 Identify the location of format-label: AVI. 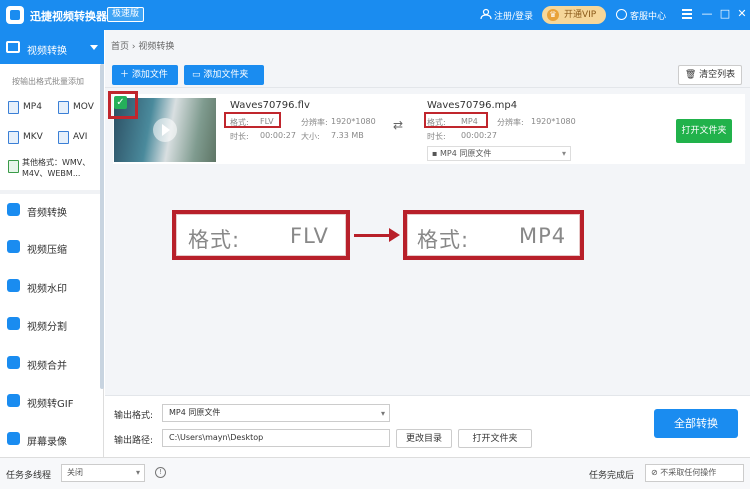
(80, 137).